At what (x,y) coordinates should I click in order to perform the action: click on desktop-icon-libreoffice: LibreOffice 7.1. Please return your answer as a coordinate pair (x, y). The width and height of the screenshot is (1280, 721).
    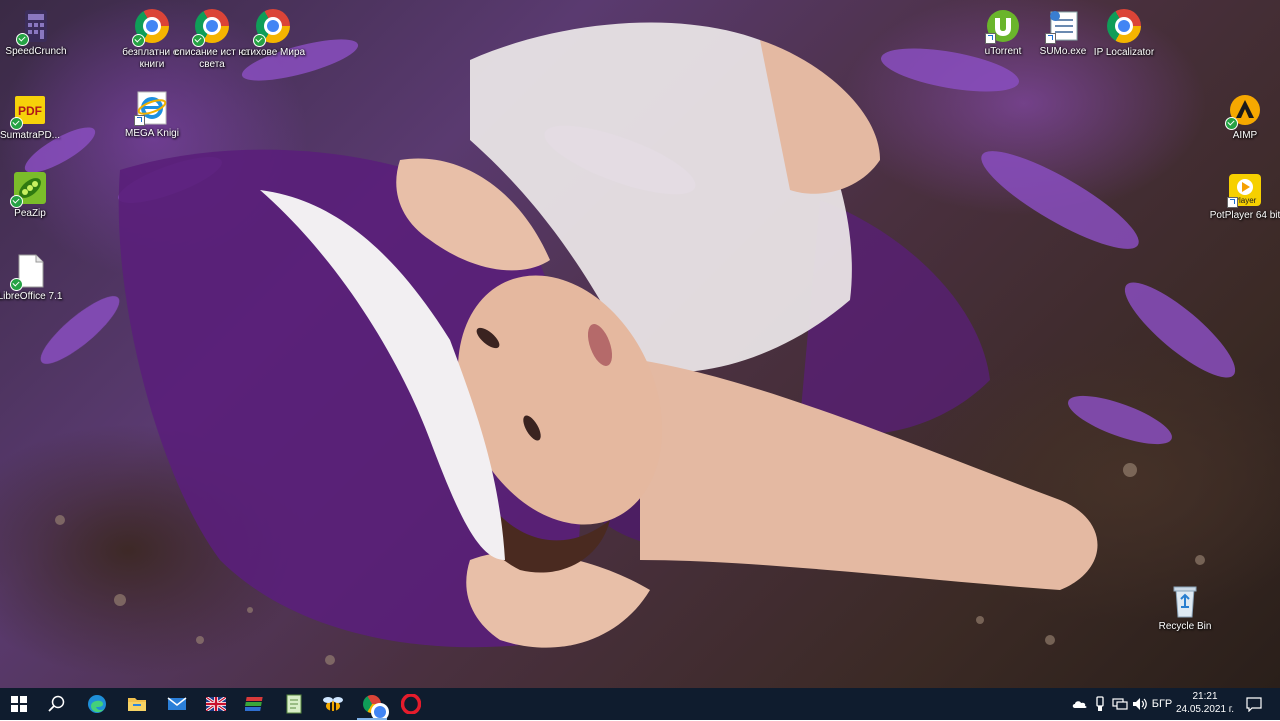
    Looking at the image, I should click on (34, 278).